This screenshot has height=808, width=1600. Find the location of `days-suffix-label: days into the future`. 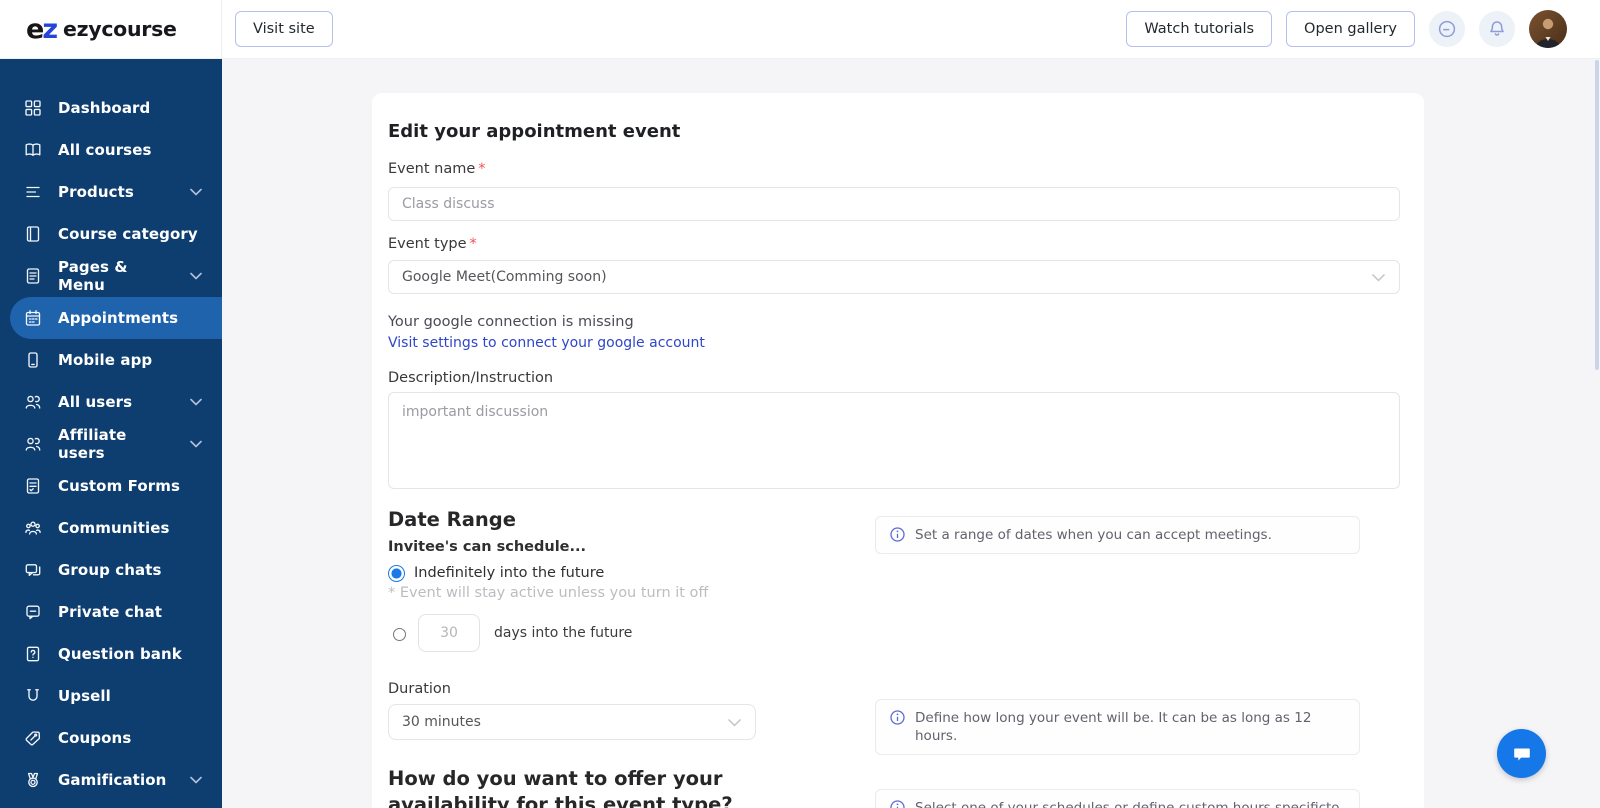

days-suffix-label: days into the future is located at coordinates (563, 633).